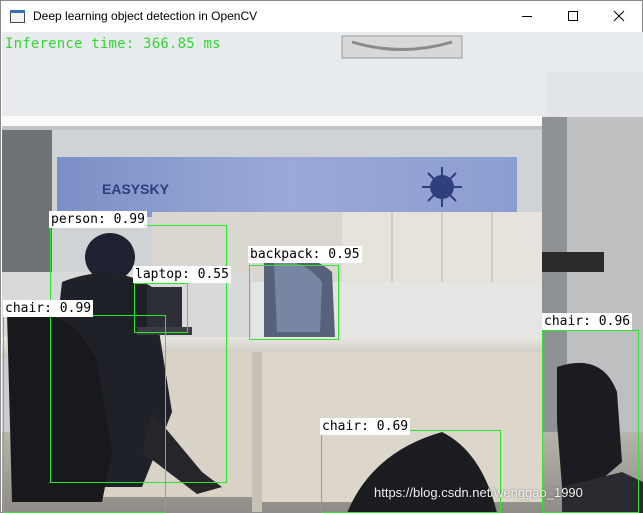  What do you see at coordinates (321, 16) in the screenshot?
I see `title-bar: Deep learning object detection in OpenCV` at bounding box center [321, 16].